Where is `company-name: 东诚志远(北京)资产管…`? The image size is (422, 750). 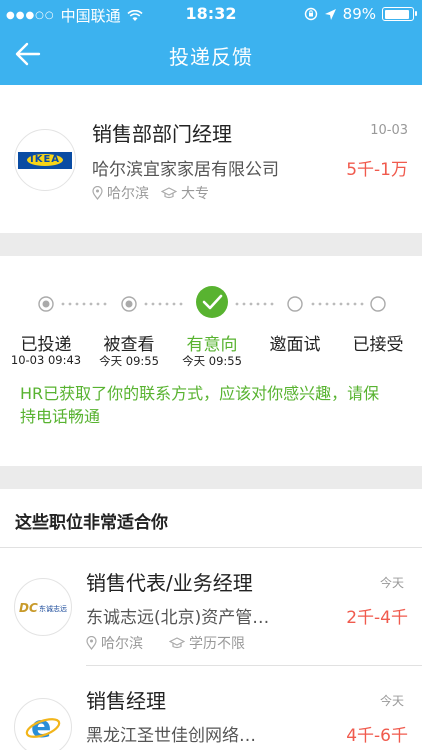
company-name: 东诚志远(北京)资产管… is located at coordinates (178, 618).